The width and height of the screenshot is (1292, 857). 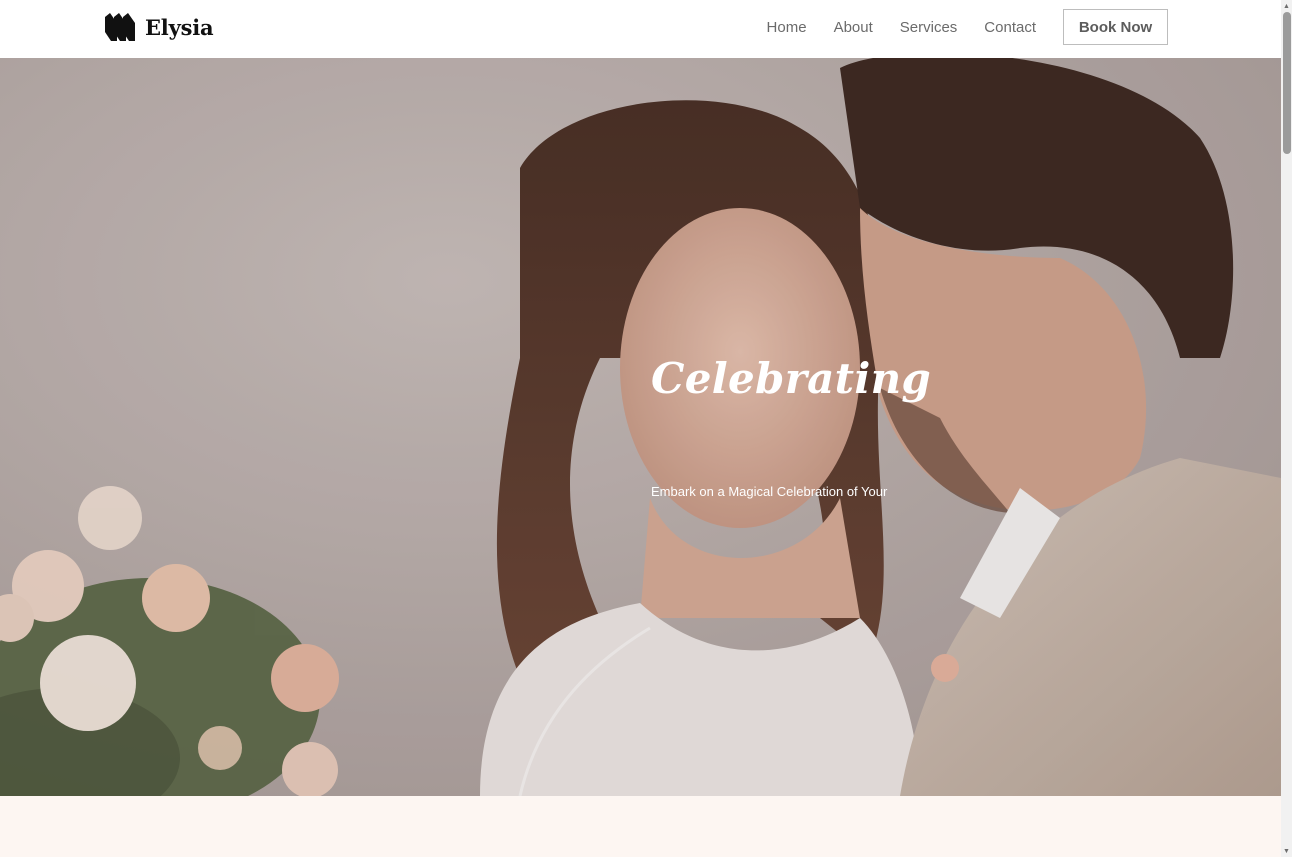 I want to click on nav-item-services: Services, so click(x=929, y=27).